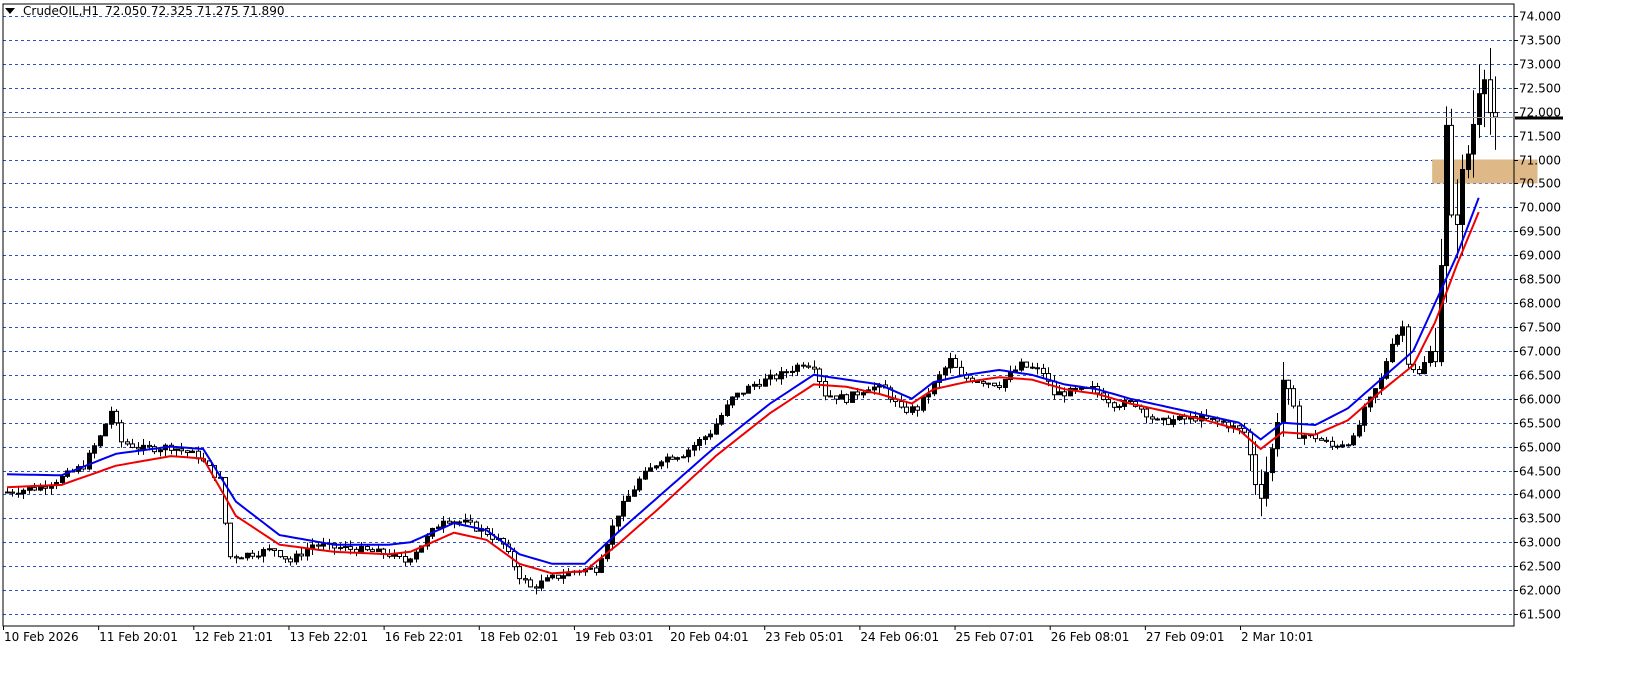 Image resolution: width=1641 pixels, height=682 pixels. Describe the element at coordinates (1185, 637) in the screenshot. I see `x-tick-label: 27 Feb 09:01` at that location.